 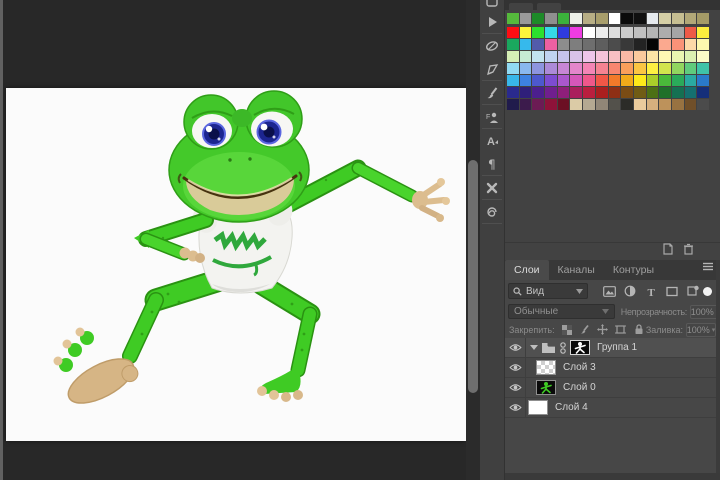 I want to click on brush-settings-panel-icon, so click(x=492, y=92).